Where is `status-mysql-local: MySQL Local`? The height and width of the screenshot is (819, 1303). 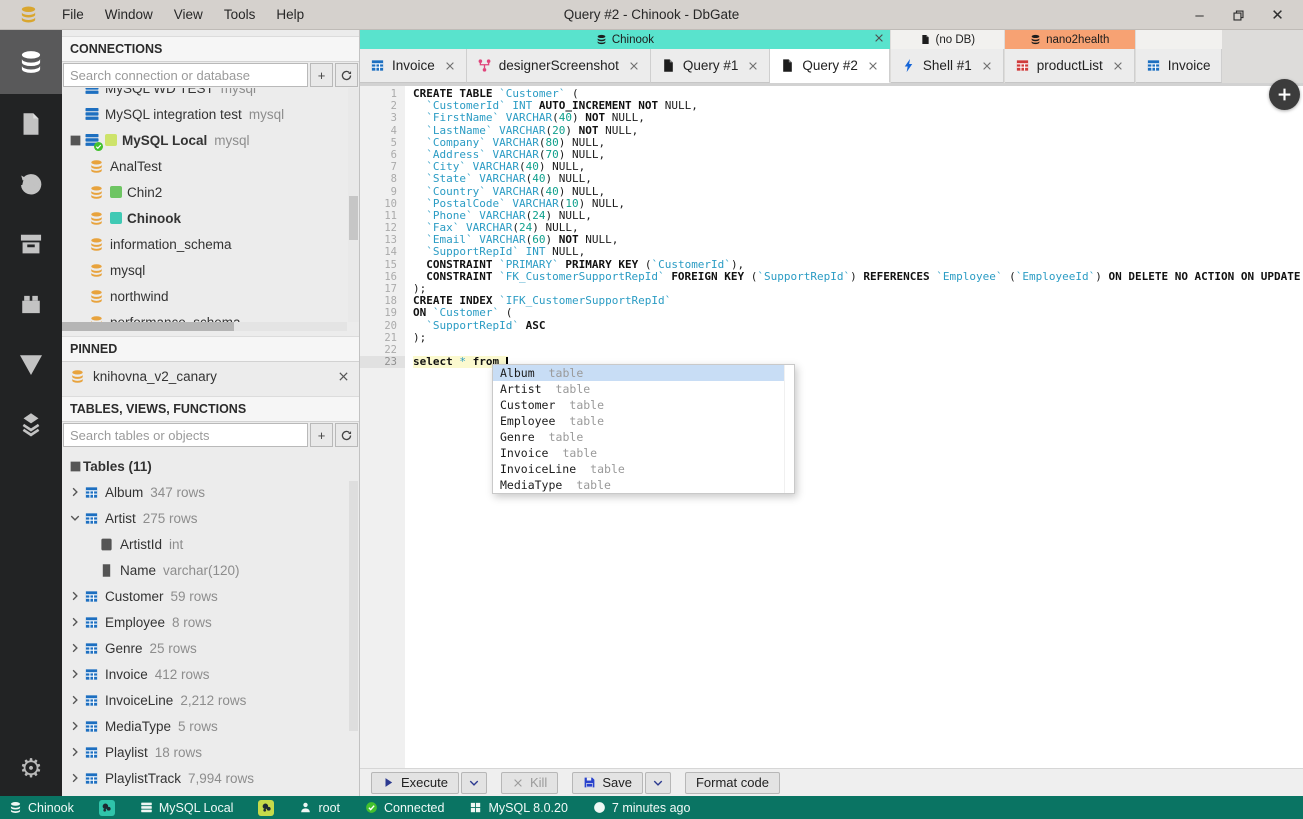
status-mysql-local: MySQL Local is located at coordinates (186, 808).